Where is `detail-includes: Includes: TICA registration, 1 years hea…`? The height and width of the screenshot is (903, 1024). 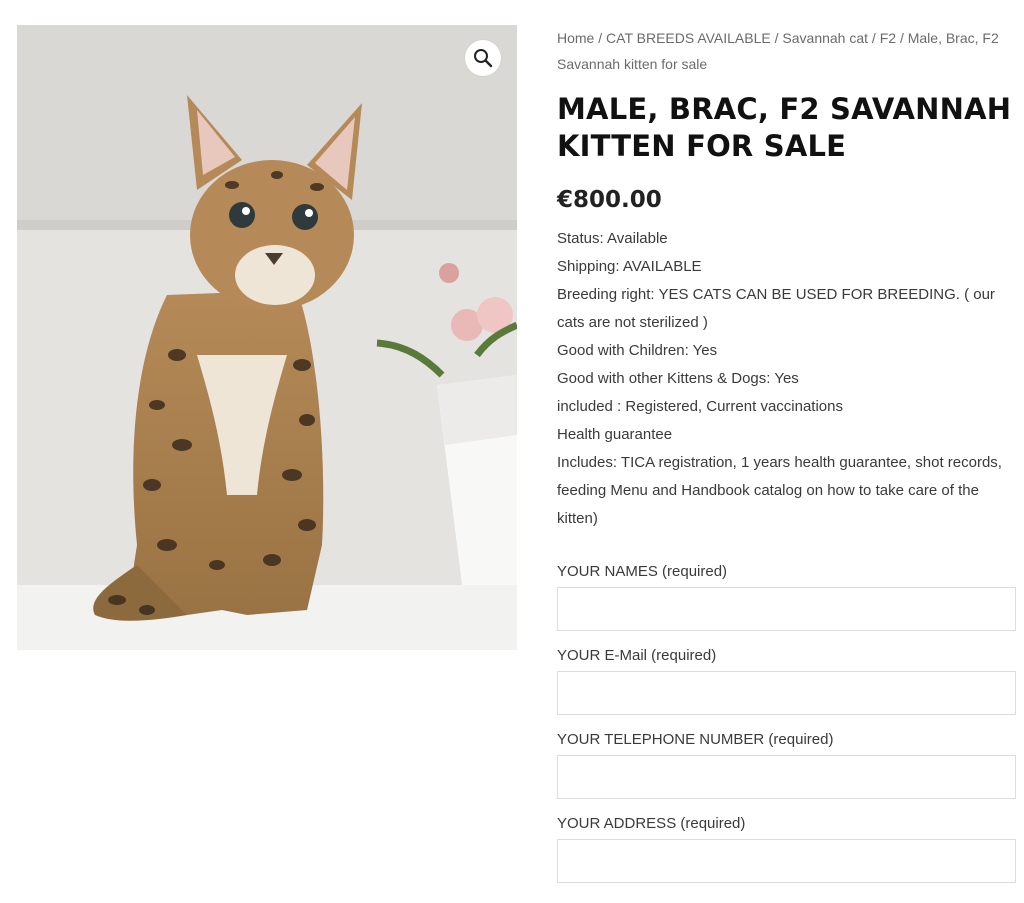 detail-includes: Includes: TICA registration, 1 years hea… is located at coordinates (779, 490).